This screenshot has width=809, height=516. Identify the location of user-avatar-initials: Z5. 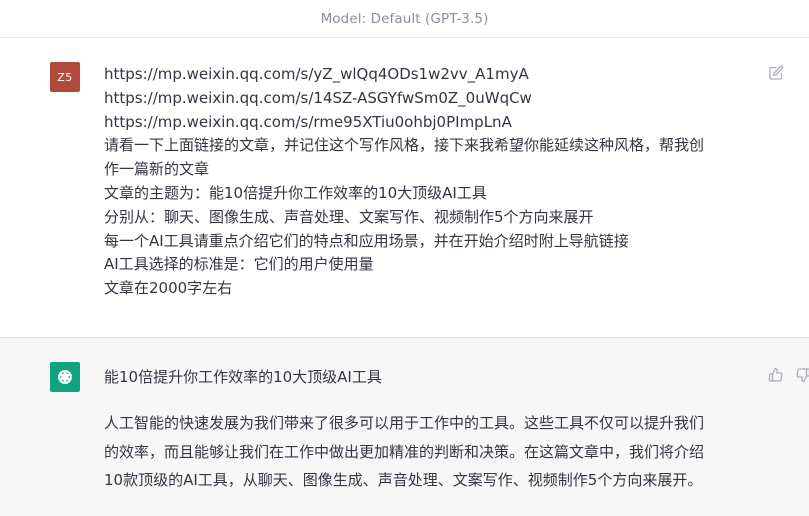
(65, 77).